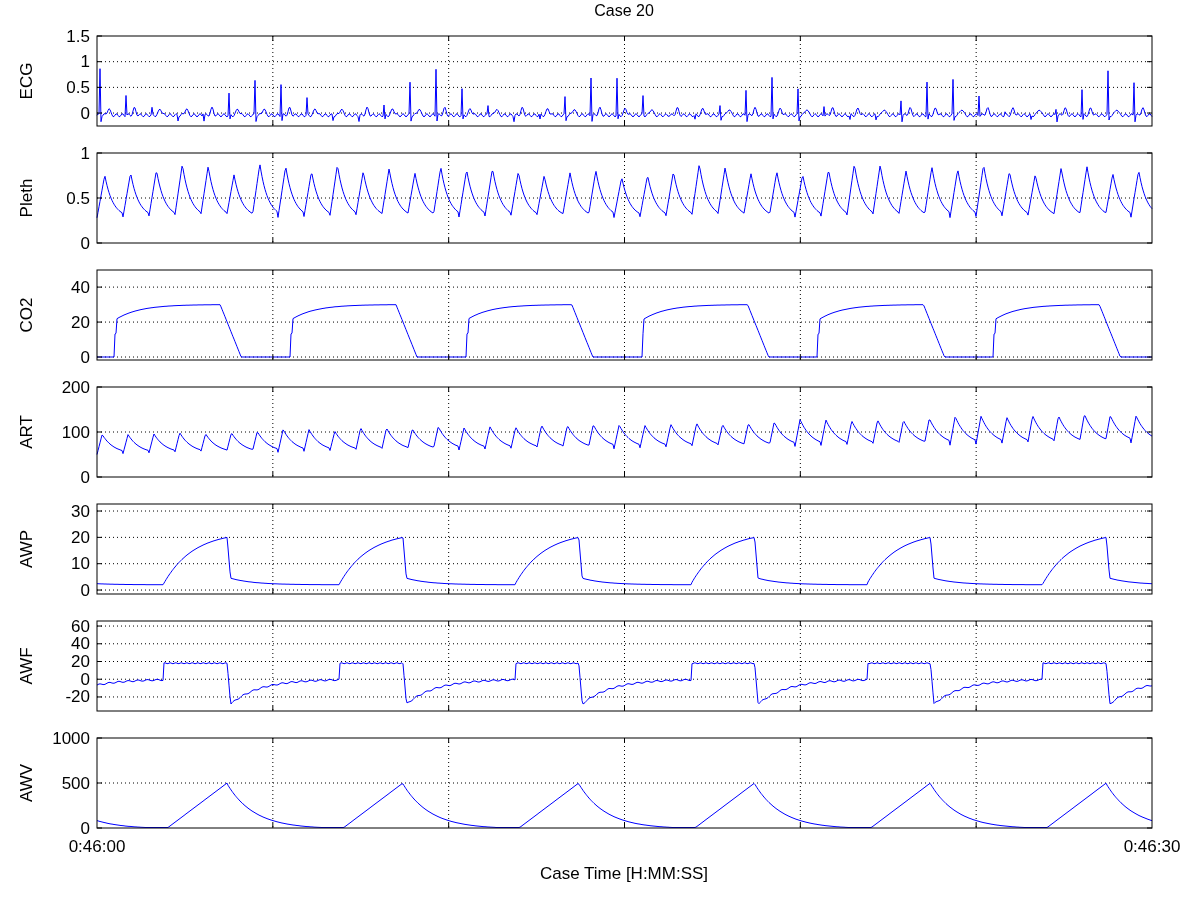 This screenshot has height=900, width=1200. Describe the element at coordinates (26, 432) in the screenshot. I see `axis-label: ART` at that location.